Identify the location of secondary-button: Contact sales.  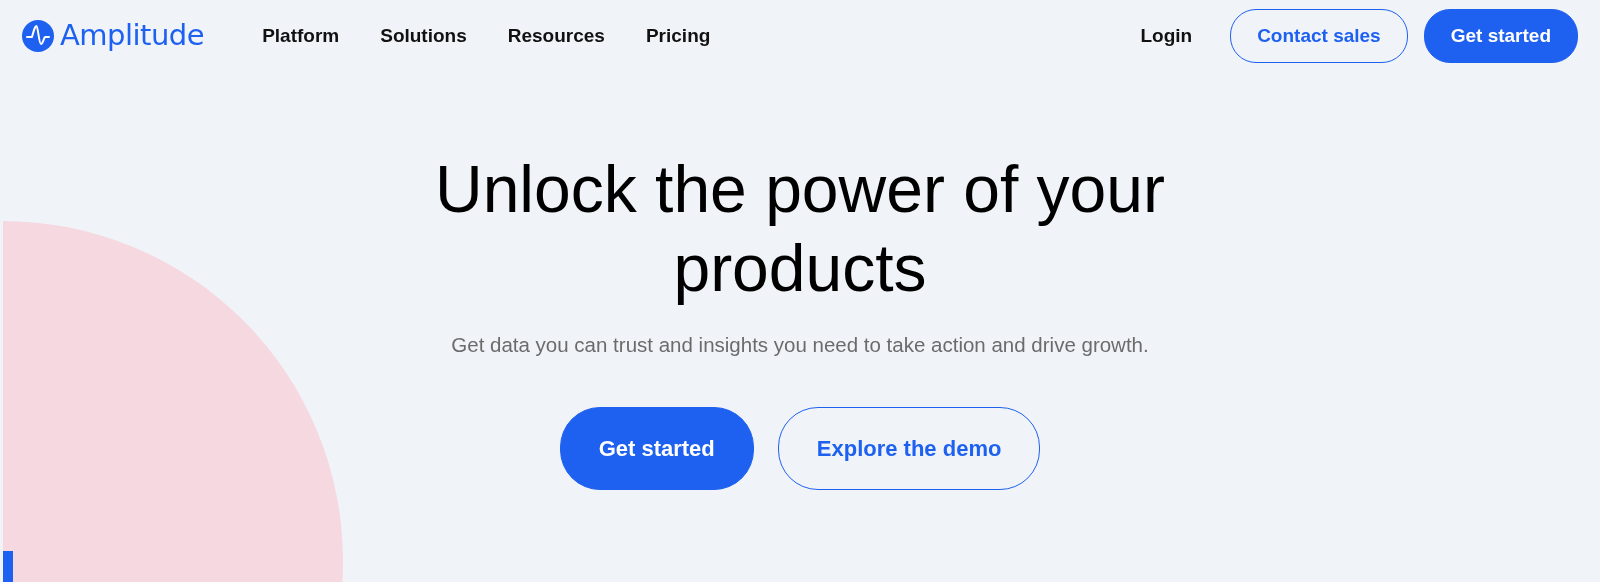
(1319, 36).